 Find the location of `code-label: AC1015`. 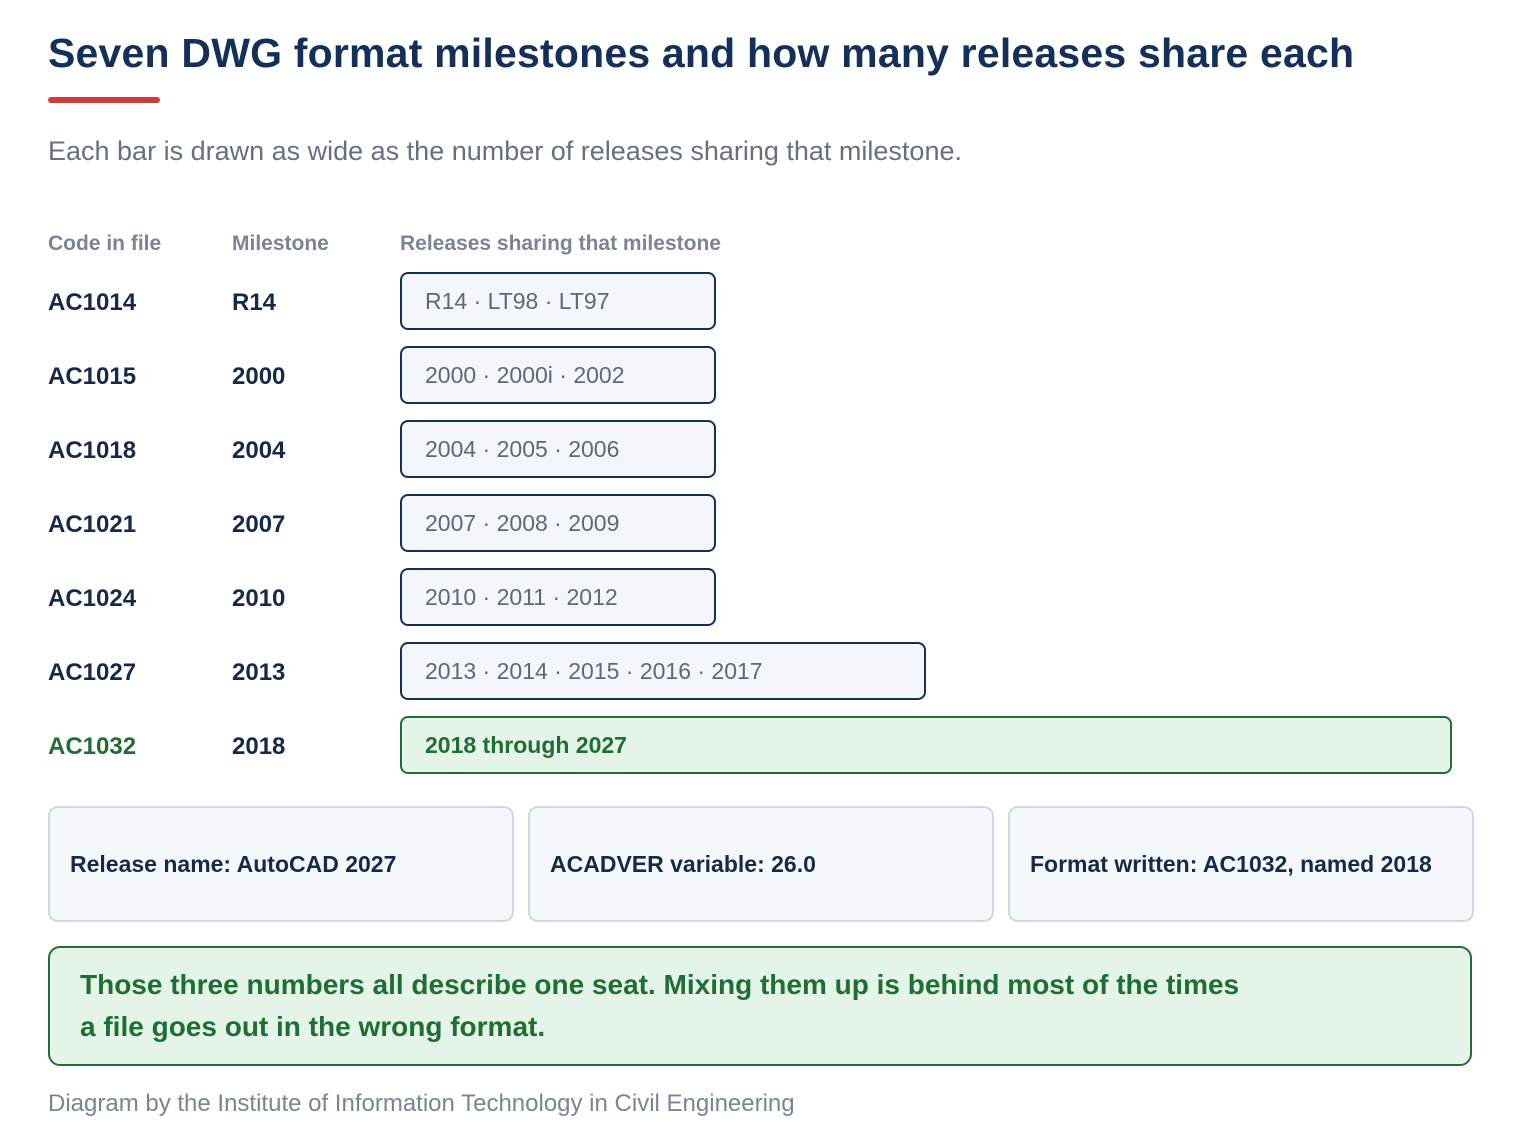

code-label: AC1015 is located at coordinates (92, 376).